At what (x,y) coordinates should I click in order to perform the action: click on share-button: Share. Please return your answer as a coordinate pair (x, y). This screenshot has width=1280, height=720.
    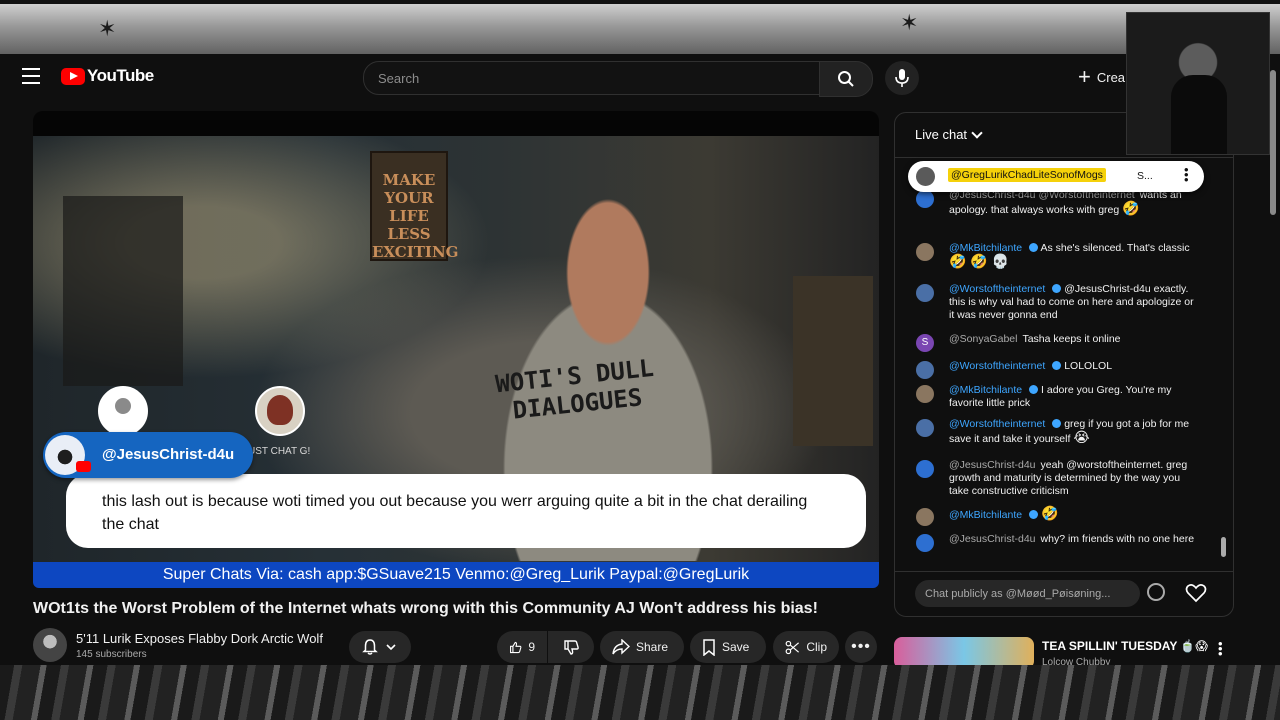
    Looking at the image, I should click on (642, 647).